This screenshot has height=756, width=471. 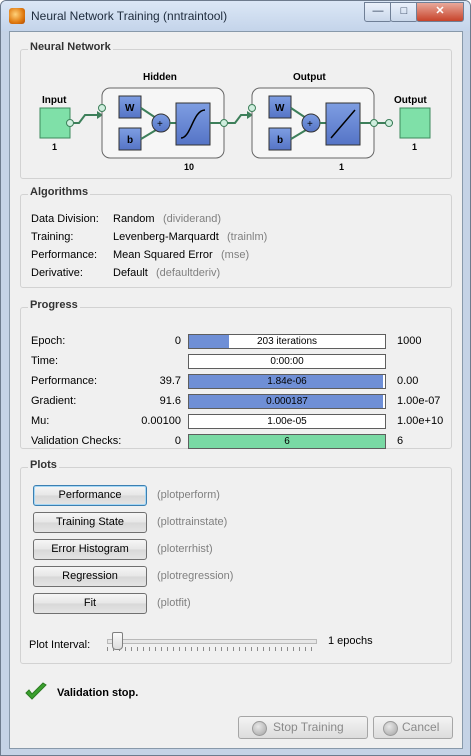 I want to click on hidden-size: 10, so click(x=189, y=167).